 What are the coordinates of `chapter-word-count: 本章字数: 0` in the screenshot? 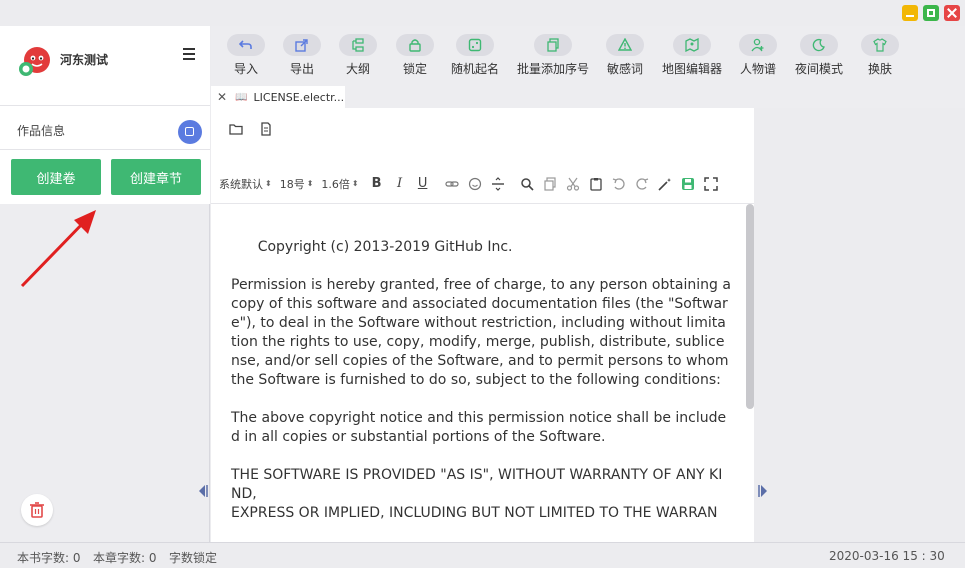 It's located at (125, 558).